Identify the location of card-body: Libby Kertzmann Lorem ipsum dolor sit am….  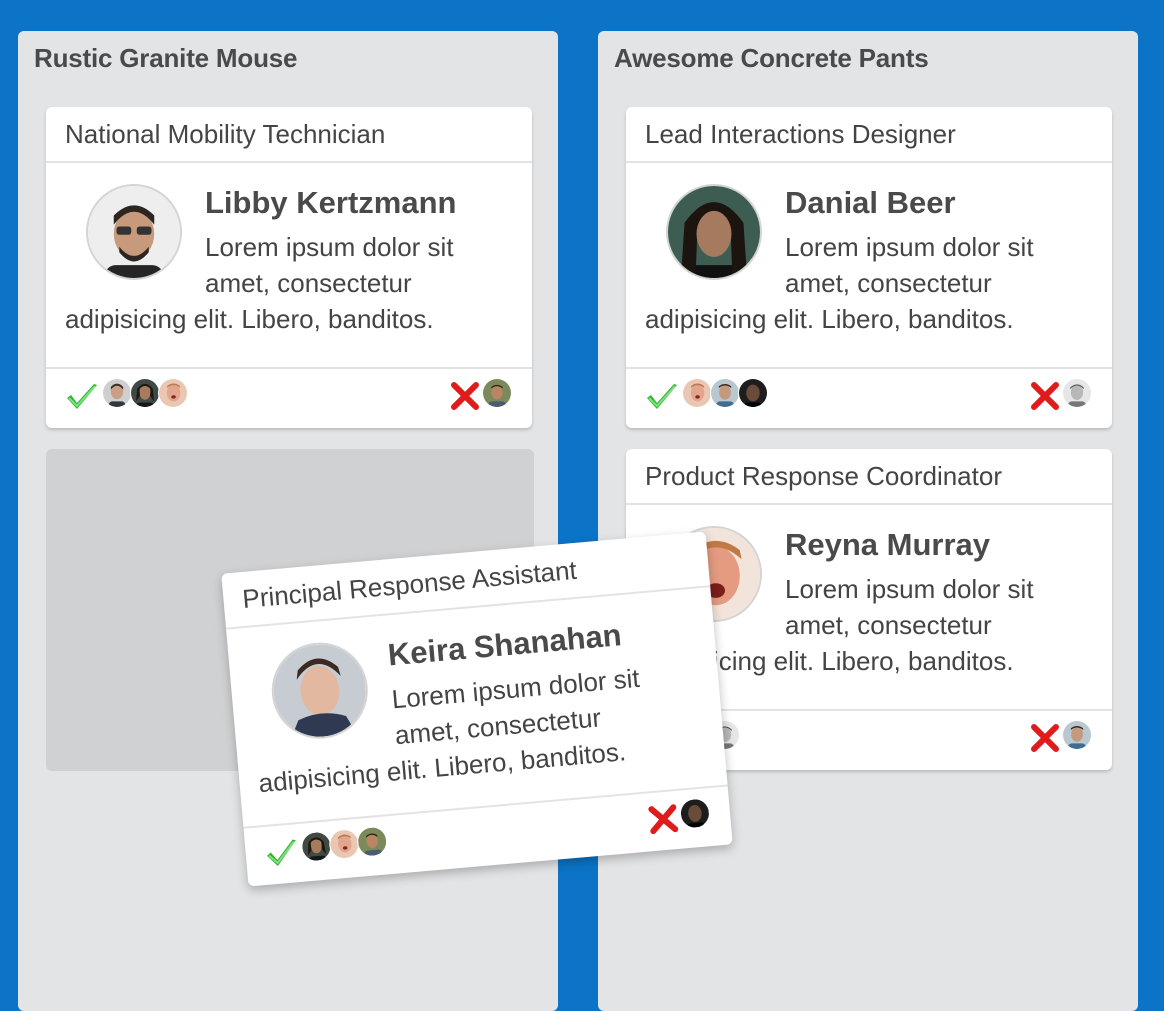
(289, 266).